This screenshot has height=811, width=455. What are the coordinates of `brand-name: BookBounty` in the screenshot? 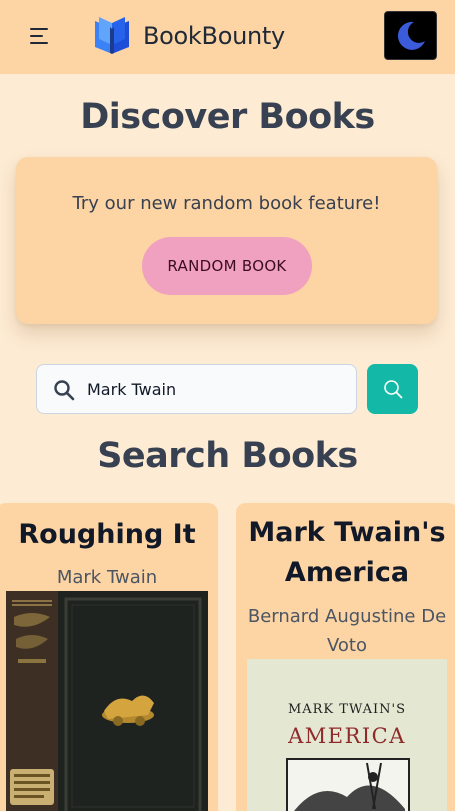 It's located at (214, 36).